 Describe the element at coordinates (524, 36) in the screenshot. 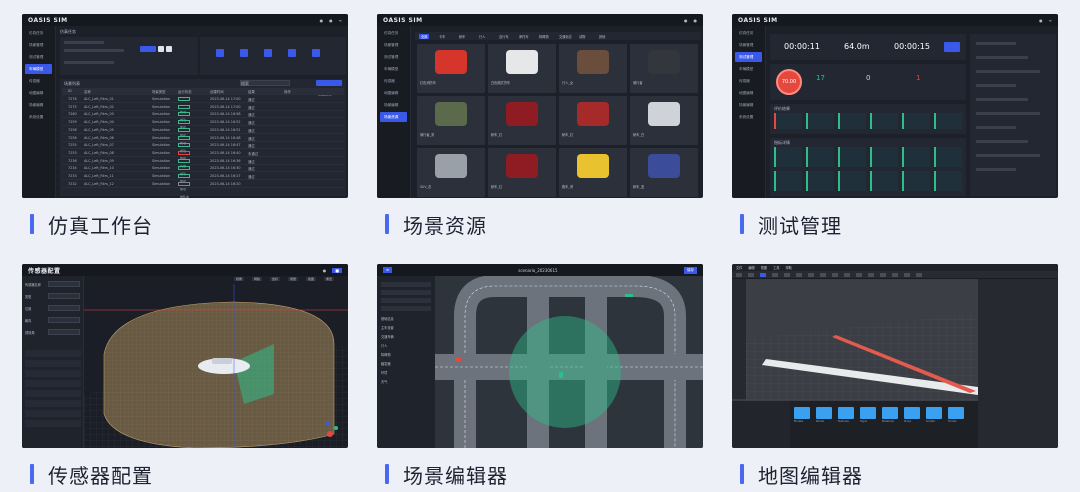

I see `filter-tab: 摩托车` at that location.